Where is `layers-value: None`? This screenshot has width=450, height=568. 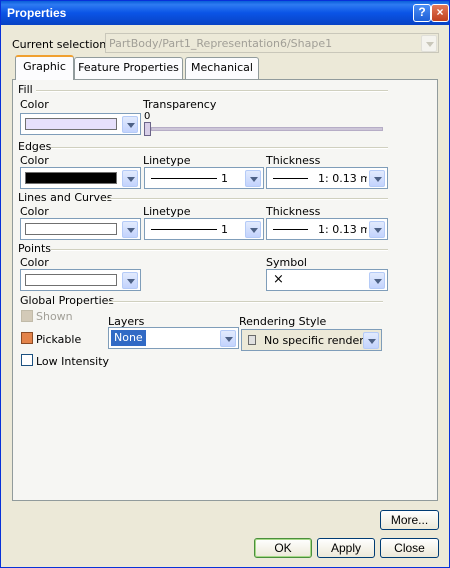
layers-value: None is located at coordinates (128, 338).